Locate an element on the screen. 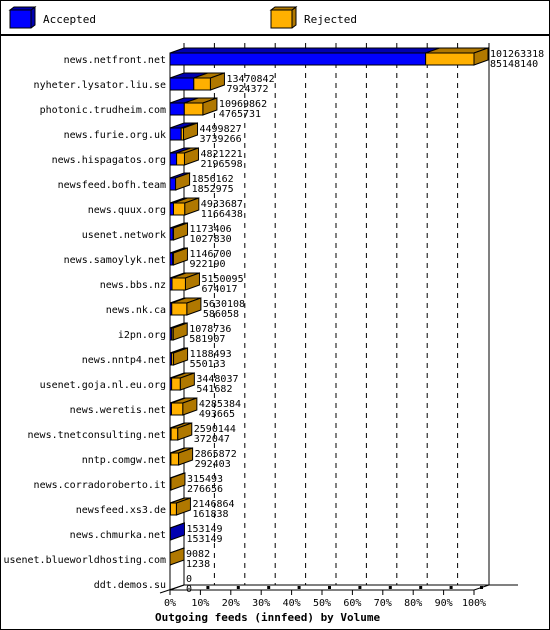 The width and height of the screenshot is (550, 630). category-label: usenet.blueworldhosting.com is located at coordinates (84, 560).